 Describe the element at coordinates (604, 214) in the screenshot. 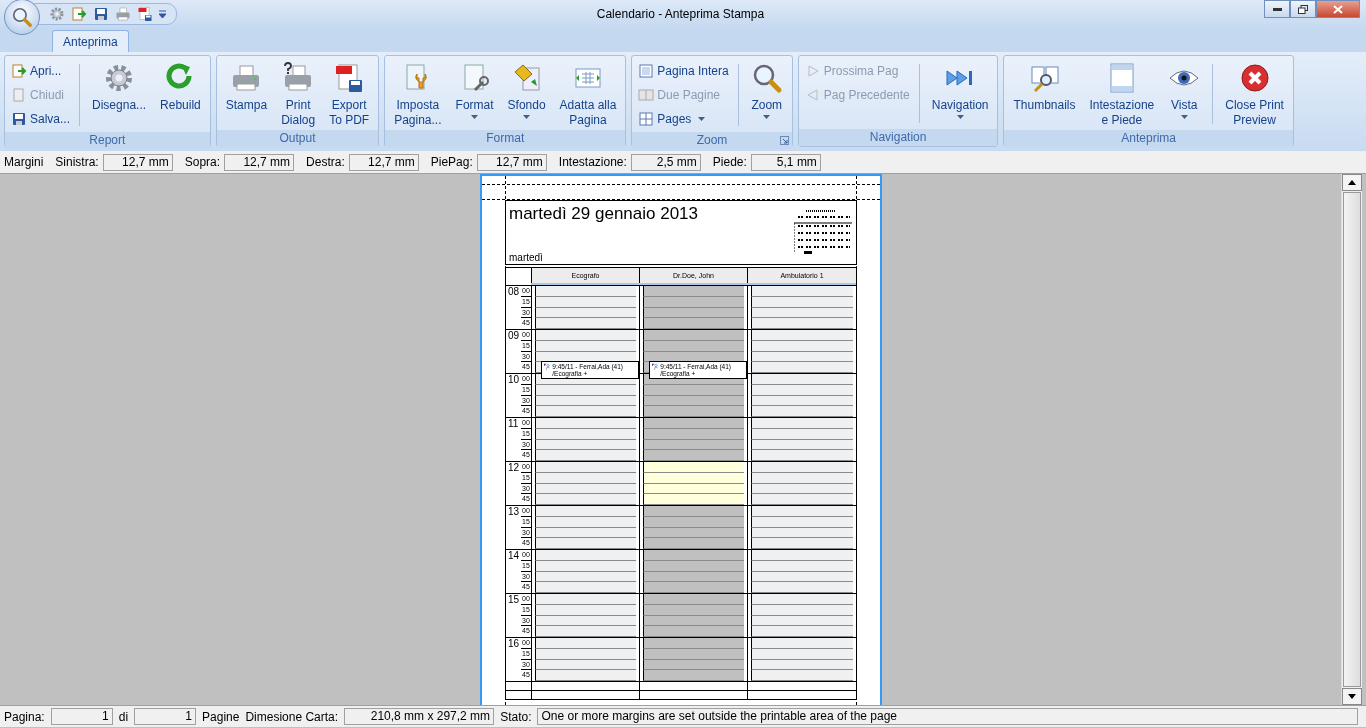

I see `date-title: martedì 29 gennaio 2013` at that location.